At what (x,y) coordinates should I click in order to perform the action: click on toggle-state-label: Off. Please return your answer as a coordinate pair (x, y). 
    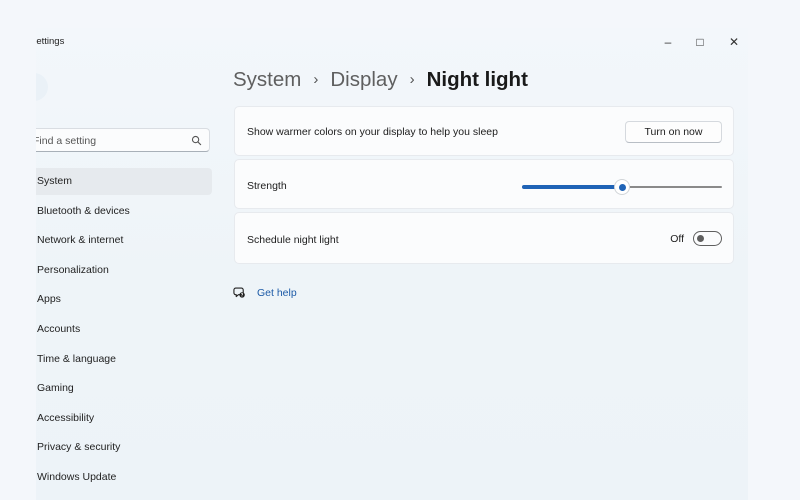
    Looking at the image, I should click on (677, 239).